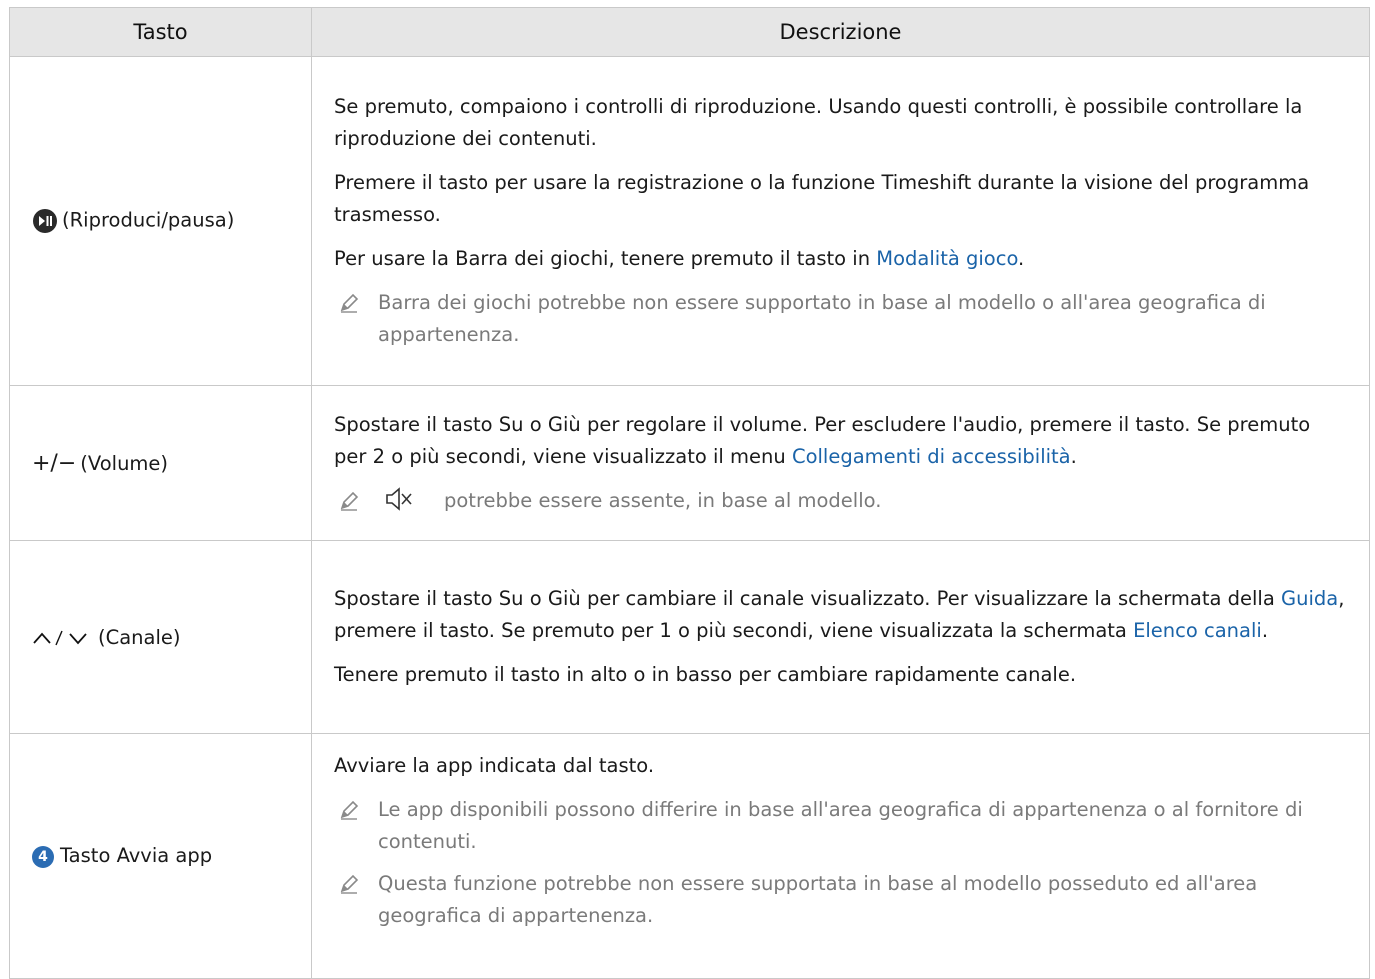 Image resolution: width=1375 pixels, height=979 pixels. What do you see at coordinates (139, 637) in the screenshot?
I see `key-label: (Canale)` at bounding box center [139, 637].